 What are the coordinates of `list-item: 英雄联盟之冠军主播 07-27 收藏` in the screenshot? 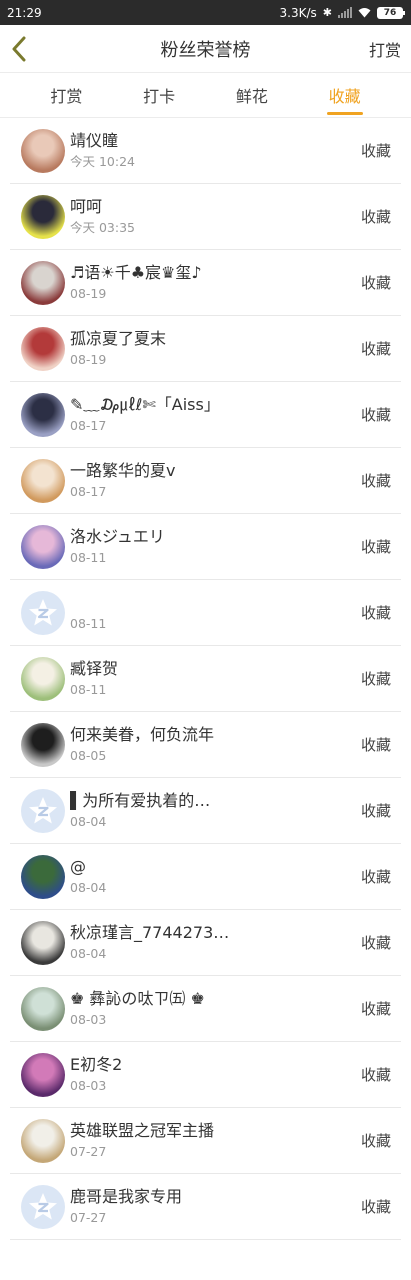 It's located at (205, 1141).